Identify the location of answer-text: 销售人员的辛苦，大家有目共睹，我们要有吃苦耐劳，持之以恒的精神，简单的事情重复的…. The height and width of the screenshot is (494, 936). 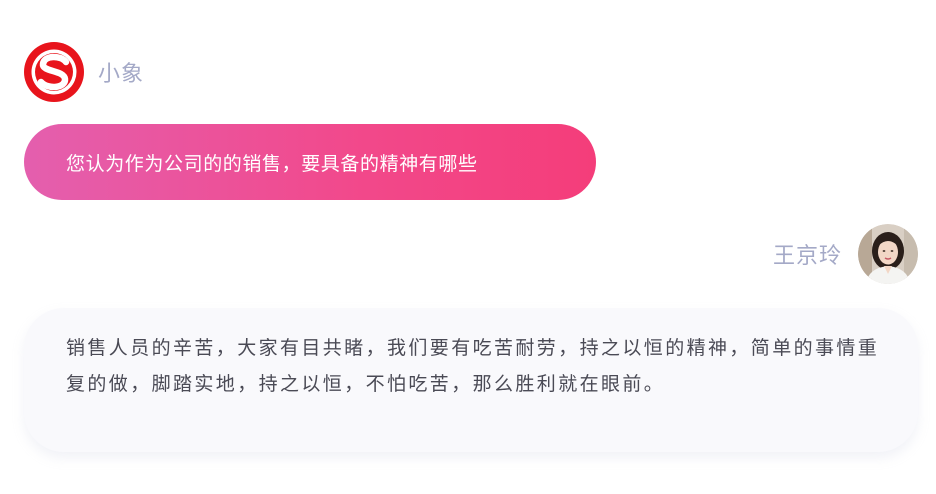
(473, 366).